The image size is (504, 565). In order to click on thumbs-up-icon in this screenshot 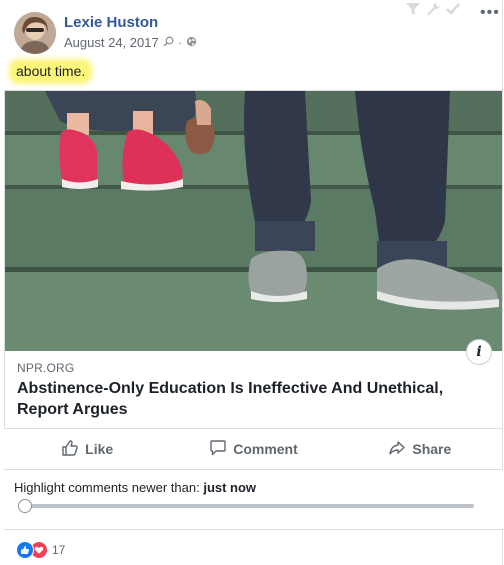, I will do `click(70, 449)`.